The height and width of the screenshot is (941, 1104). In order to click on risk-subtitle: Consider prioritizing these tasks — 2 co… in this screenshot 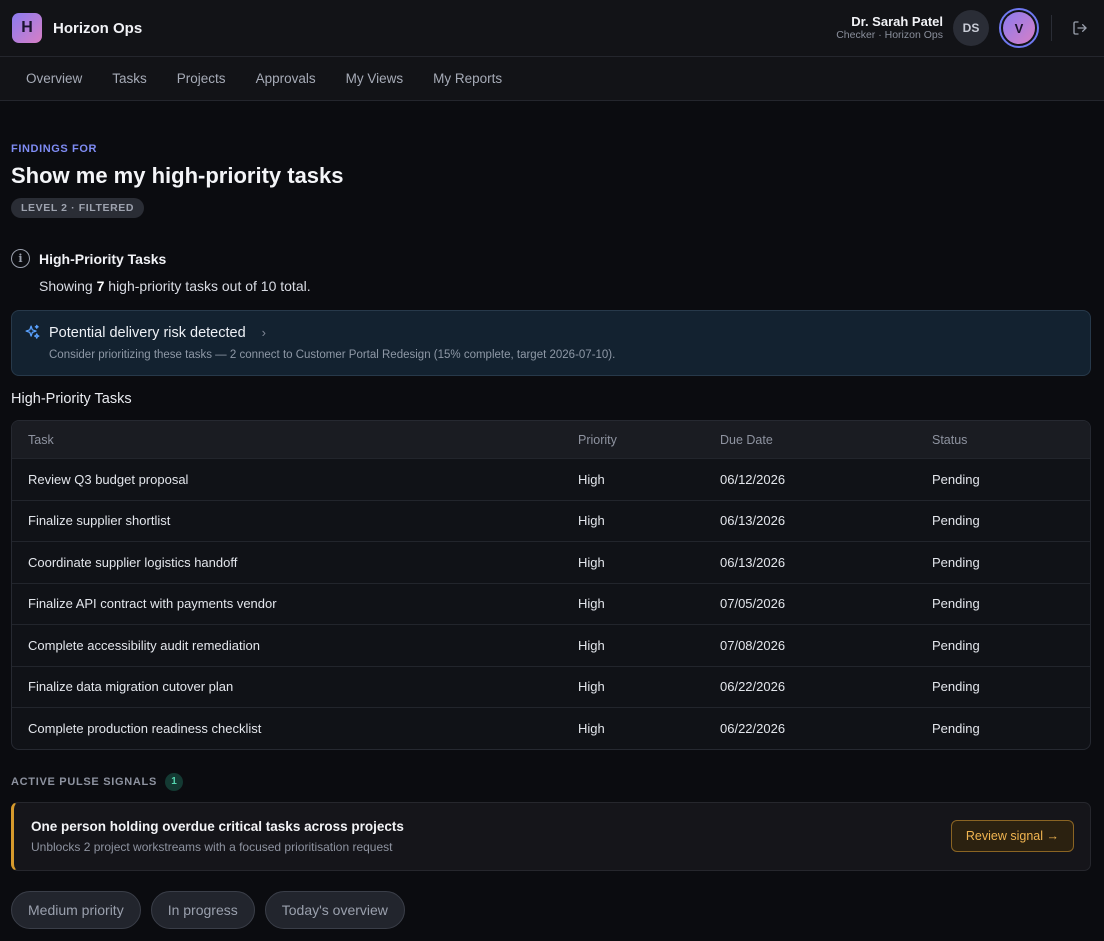, I will do `click(332, 355)`.